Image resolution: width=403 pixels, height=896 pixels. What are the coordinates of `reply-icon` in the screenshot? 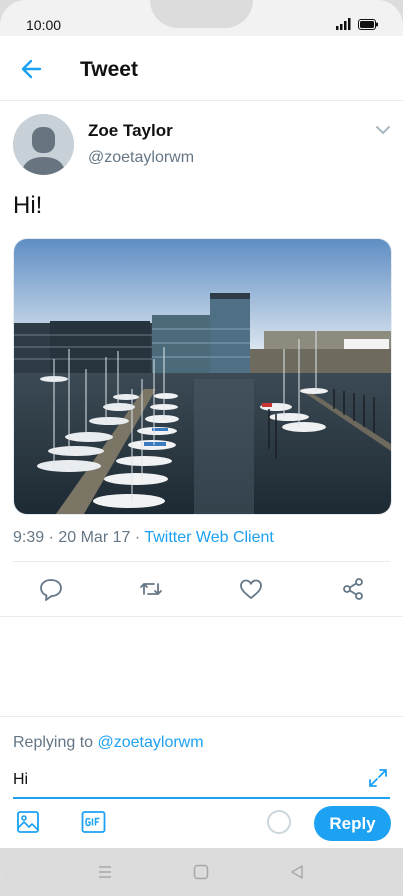 It's located at (51, 589).